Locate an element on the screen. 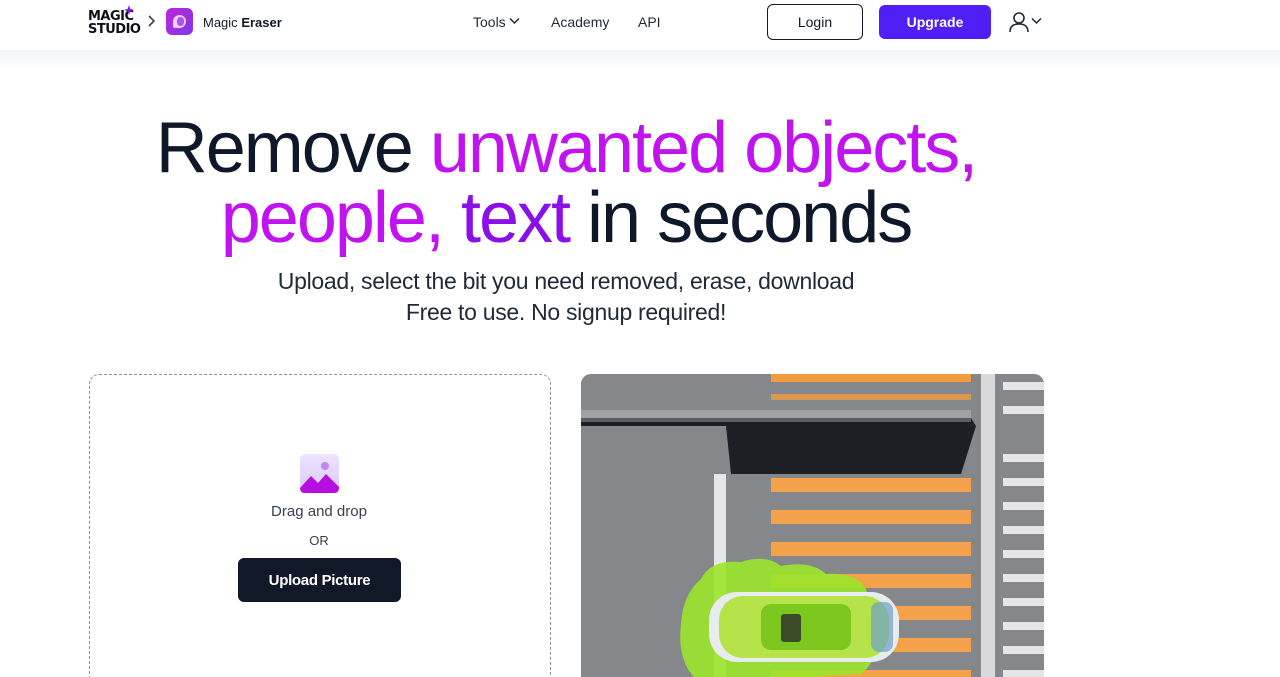 This screenshot has width=1280, height=677. hero-title-line2: people, text in seconds is located at coordinates (566, 218).